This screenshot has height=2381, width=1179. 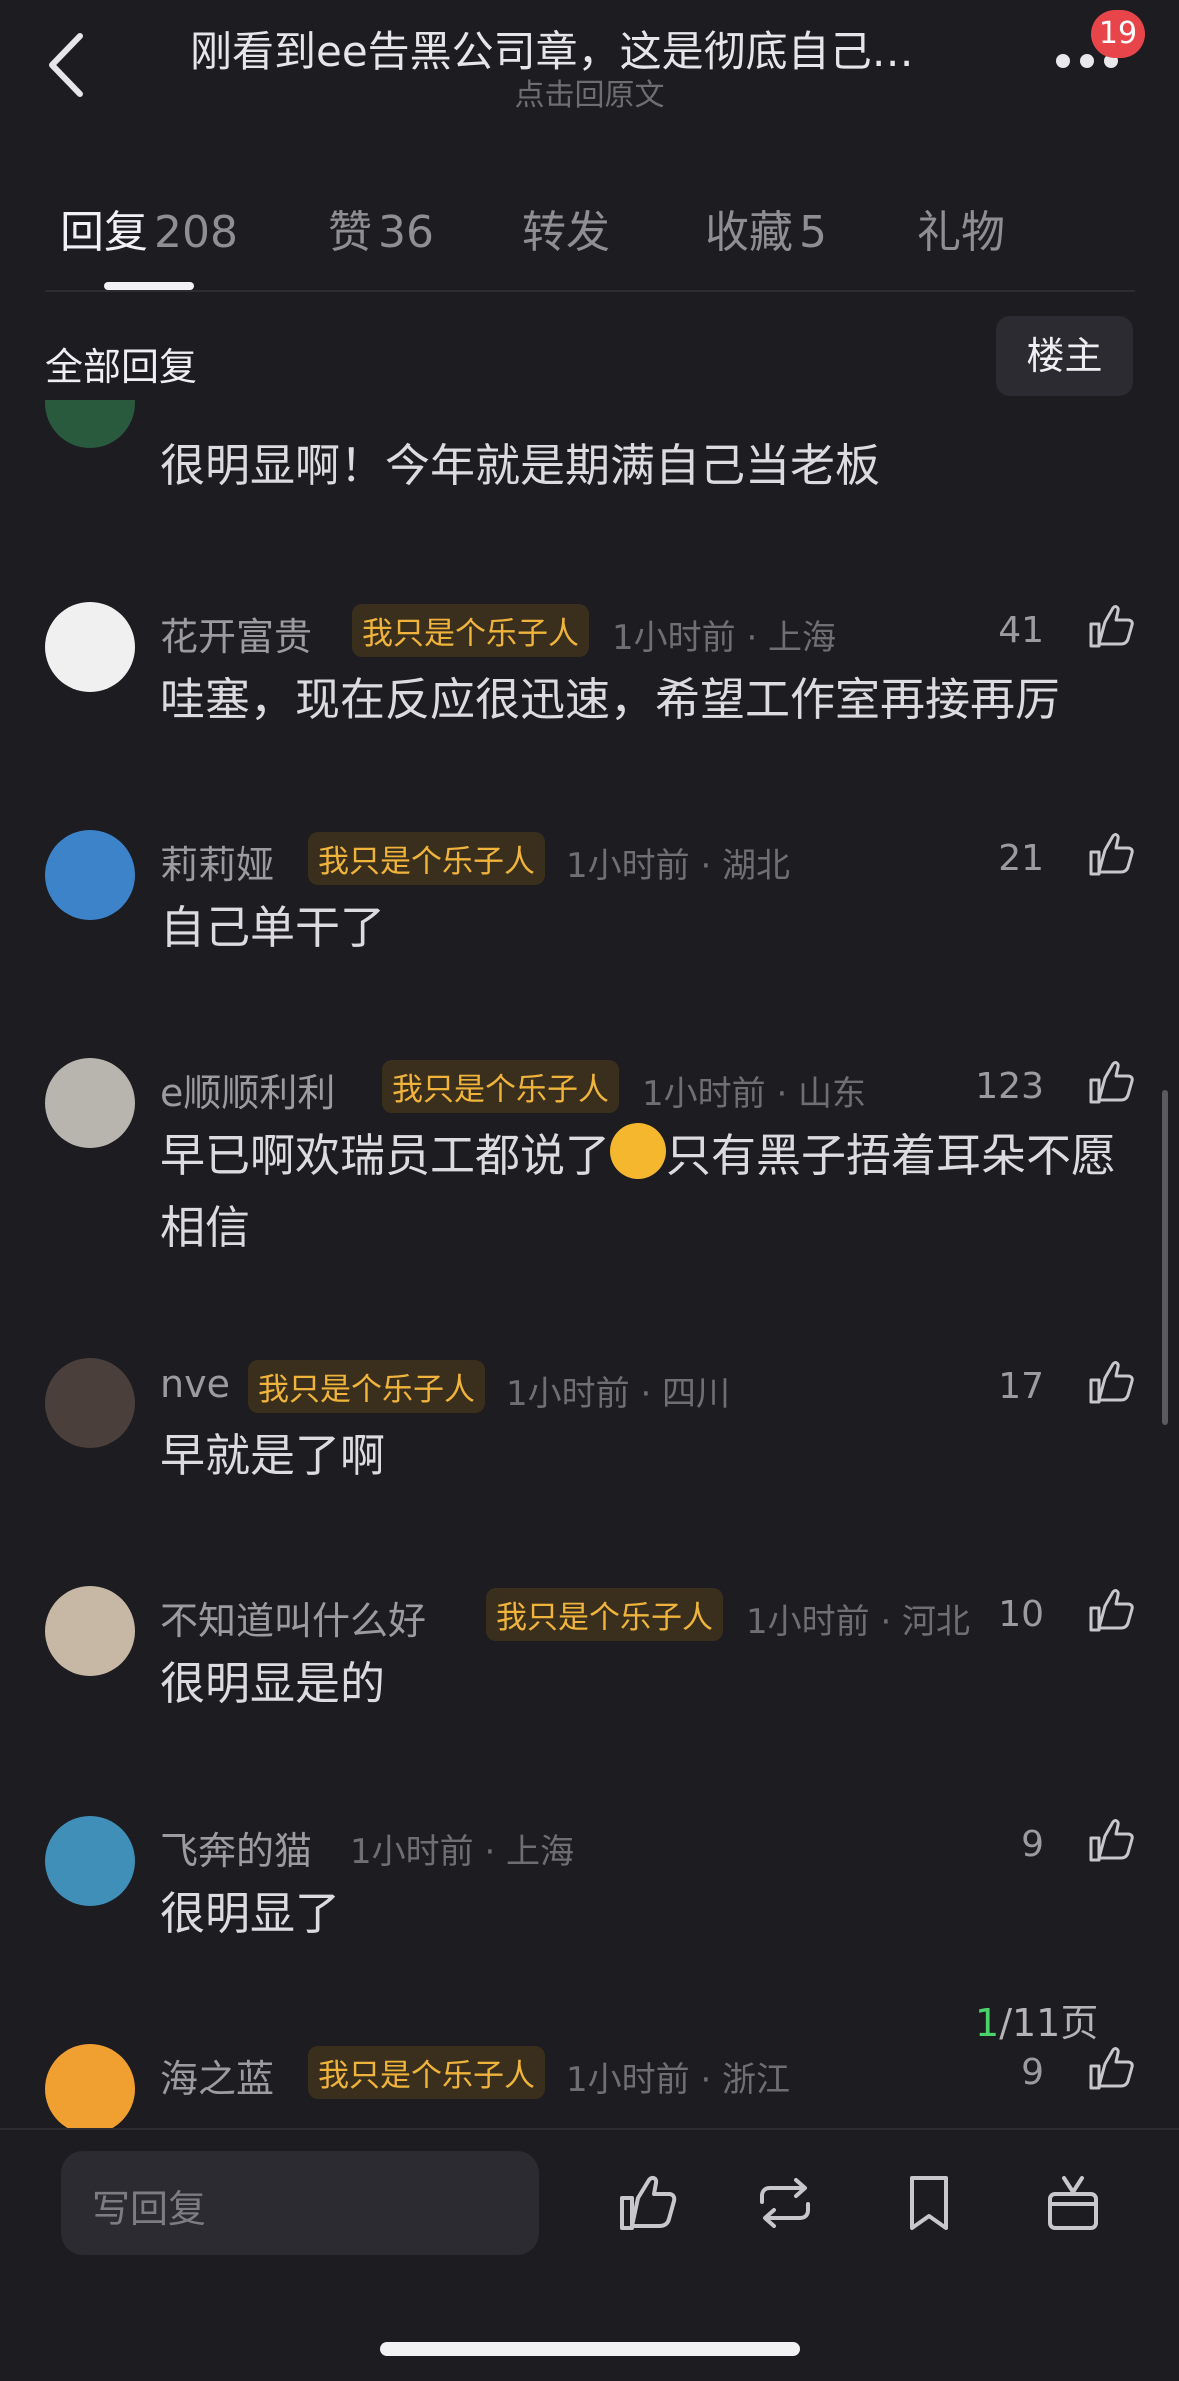 I want to click on username: e顺顺利利, so click(x=247, y=1089).